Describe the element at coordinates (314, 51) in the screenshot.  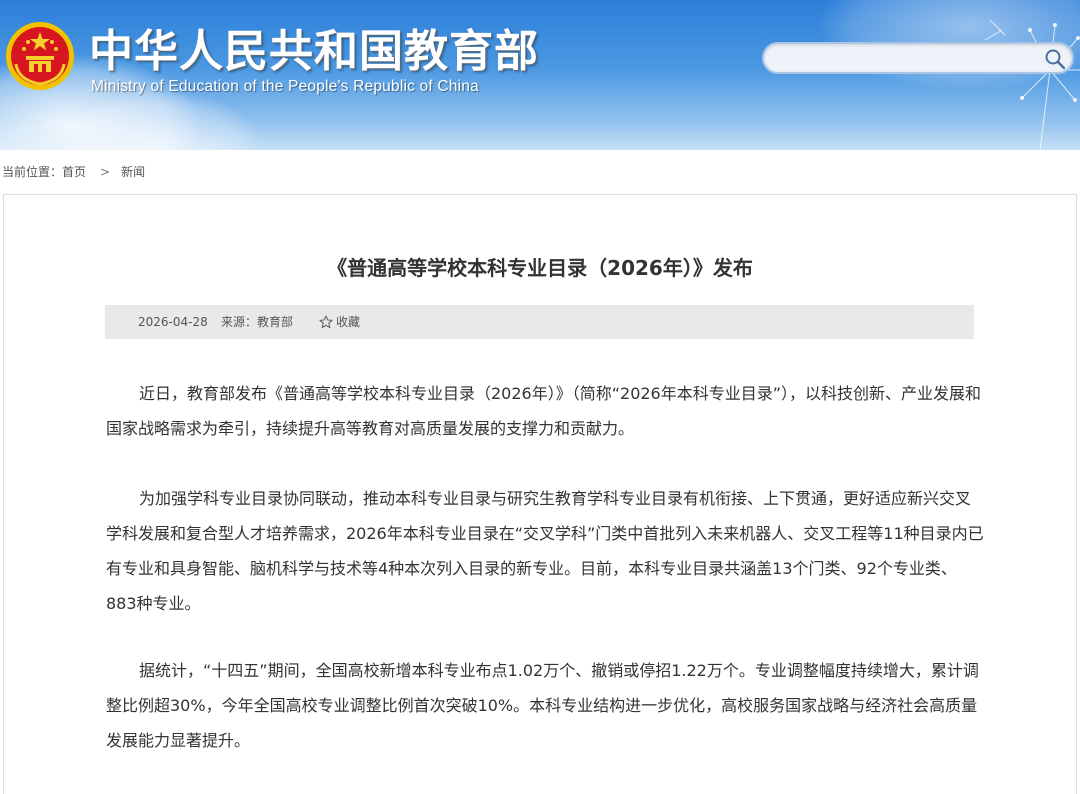
I see `site-title: 中华人民共和国教育部` at that location.